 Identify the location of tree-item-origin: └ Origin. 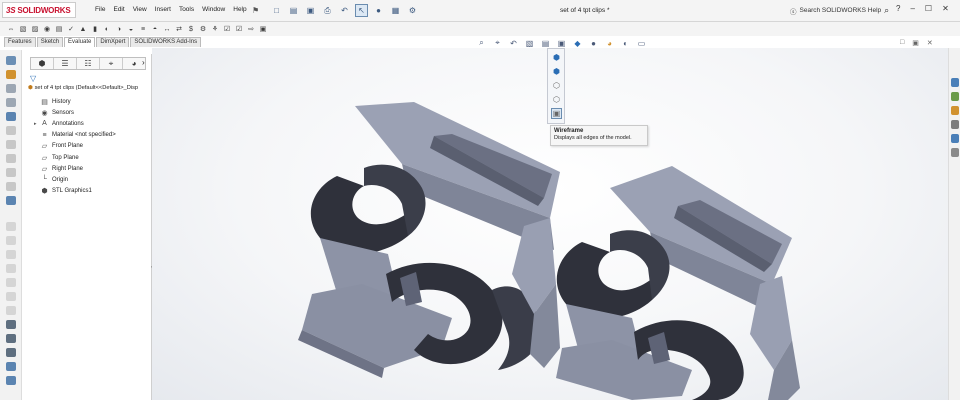
(75, 179).